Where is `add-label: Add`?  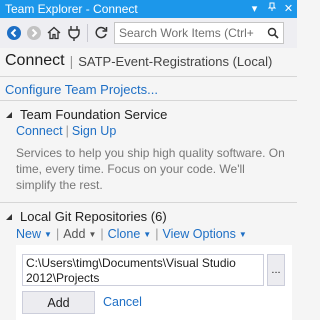 add-label: Add is located at coordinates (74, 234).